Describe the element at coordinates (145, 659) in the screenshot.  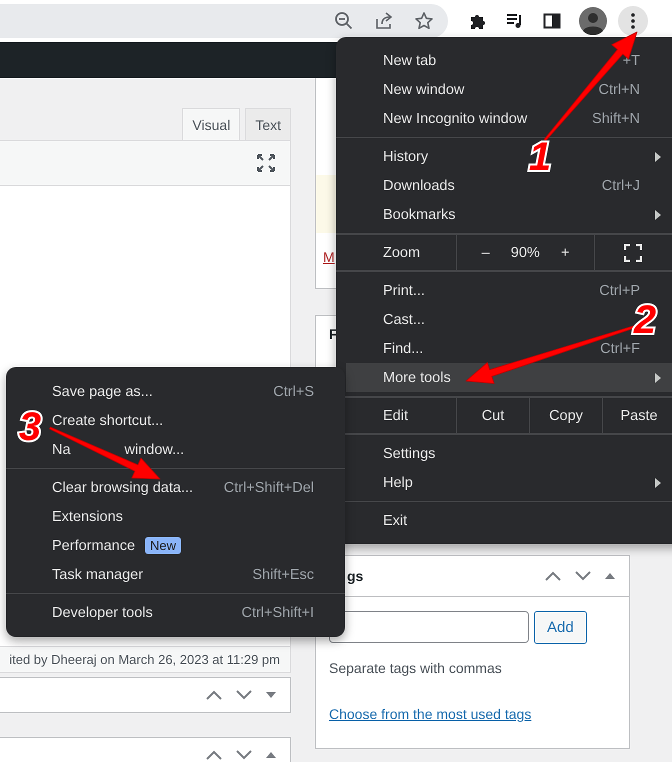
I see `revision-note: ited by Dheeraj on March 26, 2023 at 11:29 pm` at that location.